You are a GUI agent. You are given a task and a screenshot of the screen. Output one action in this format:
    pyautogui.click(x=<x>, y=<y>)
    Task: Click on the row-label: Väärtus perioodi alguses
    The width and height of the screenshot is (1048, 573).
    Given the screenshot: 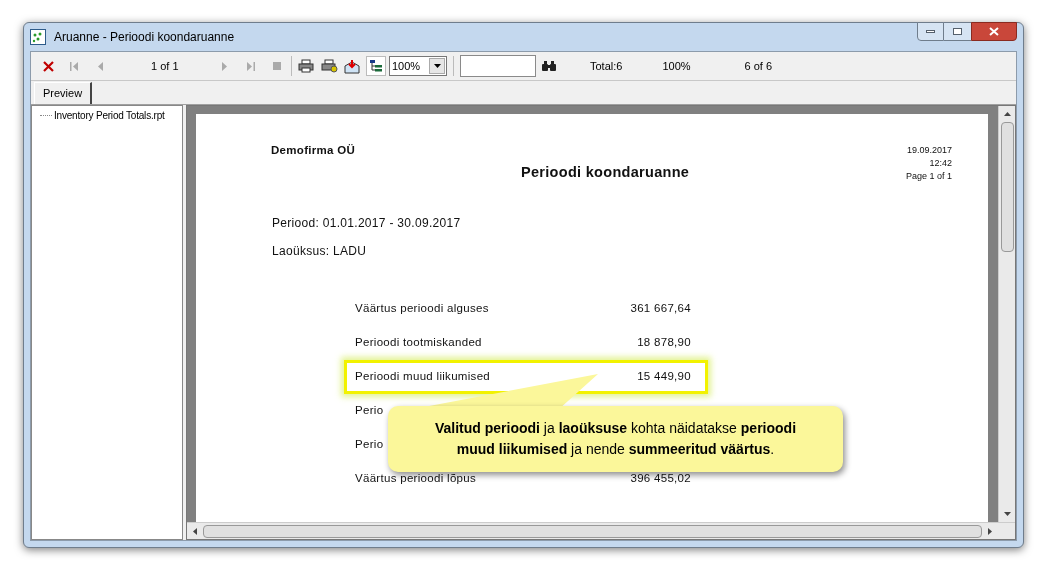 What is the action you would take?
    pyautogui.click(x=422, y=309)
    